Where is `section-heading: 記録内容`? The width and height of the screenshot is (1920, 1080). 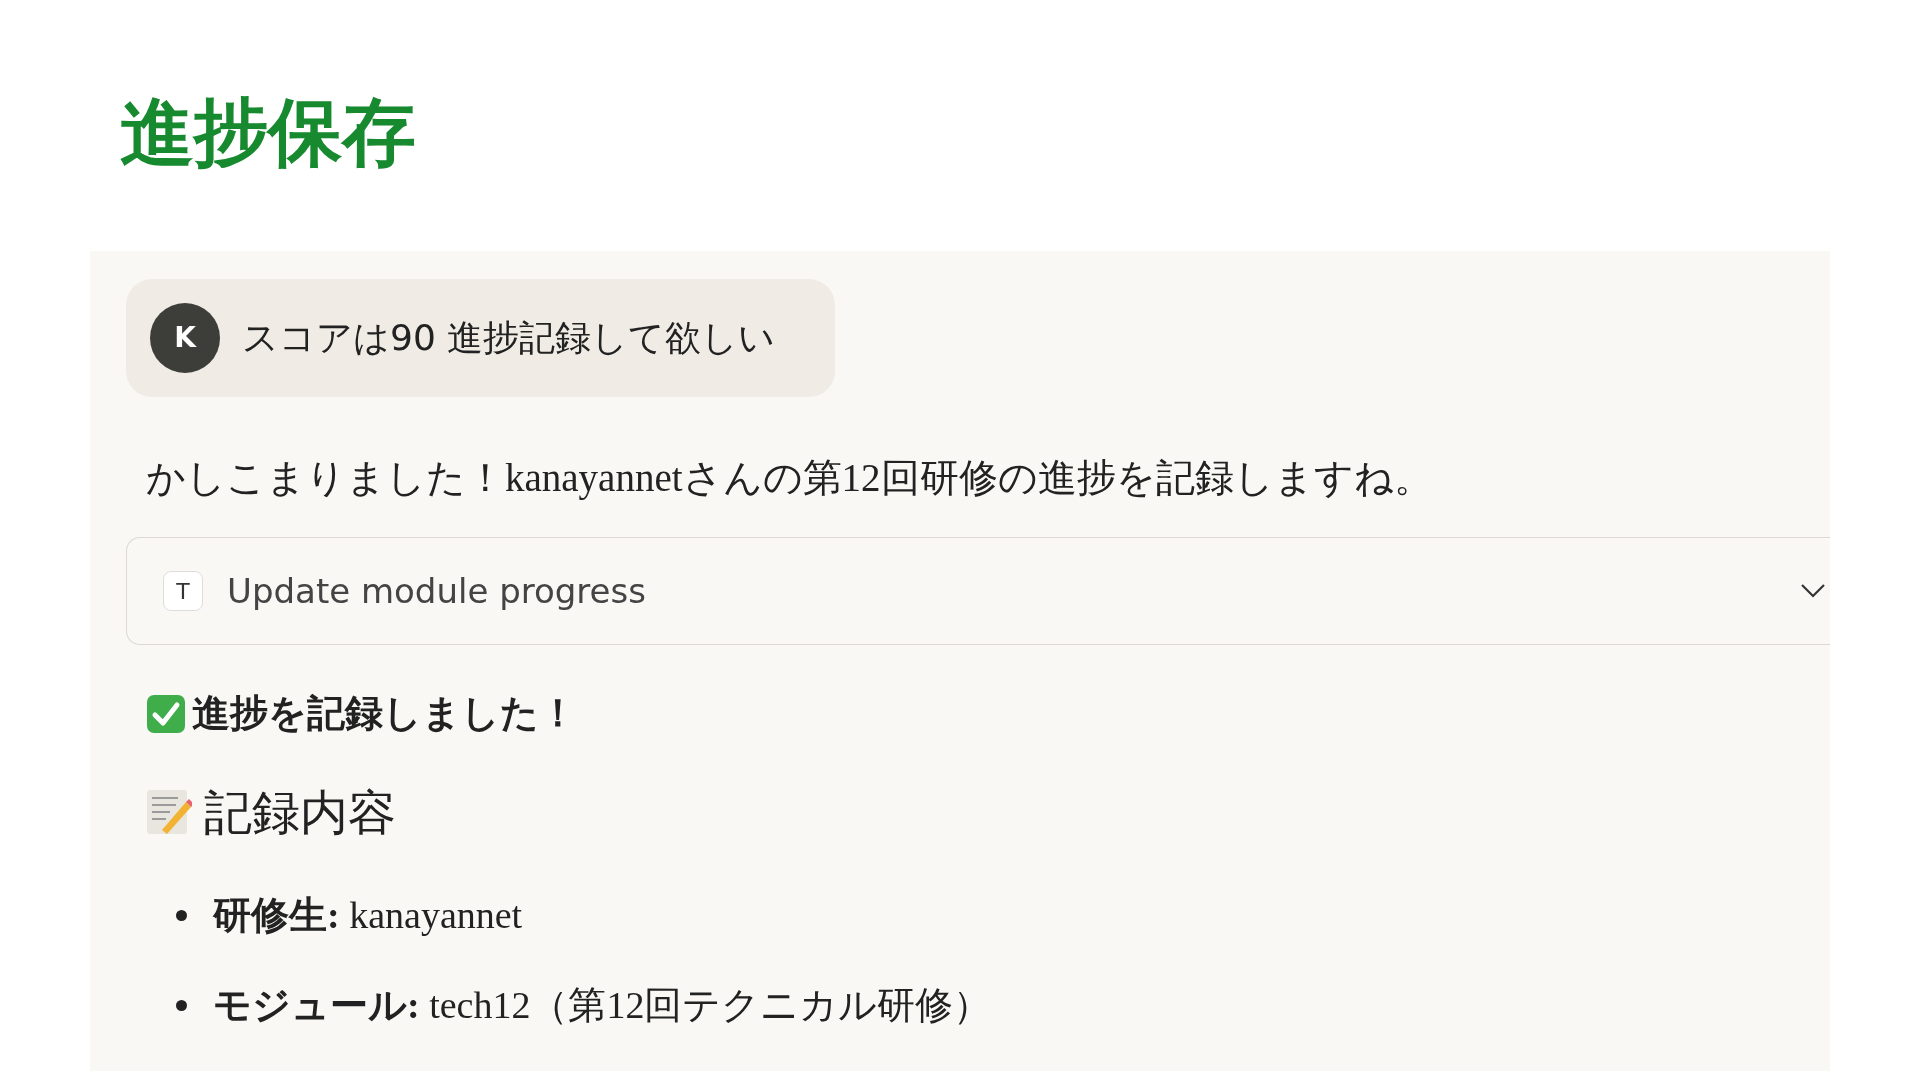 section-heading: 記録内容 is located at coordinates (300, 813).